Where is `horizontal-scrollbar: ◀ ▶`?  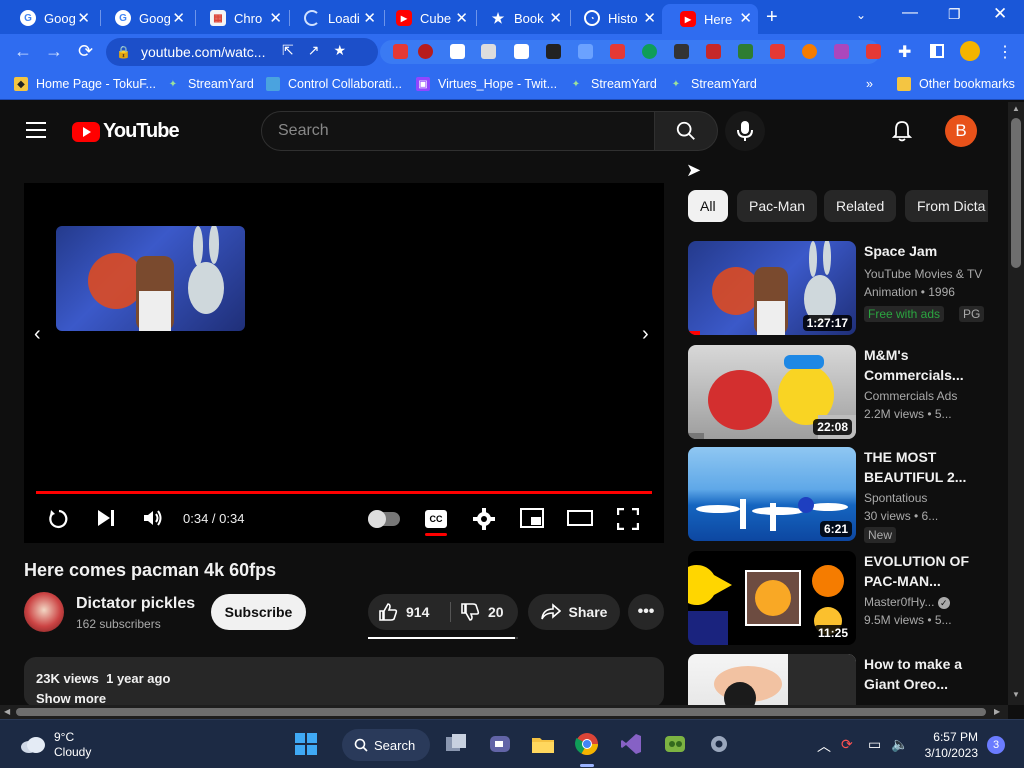
horizontal-scrollbar: ◀ ▶ is located at coordinates (504, 712).